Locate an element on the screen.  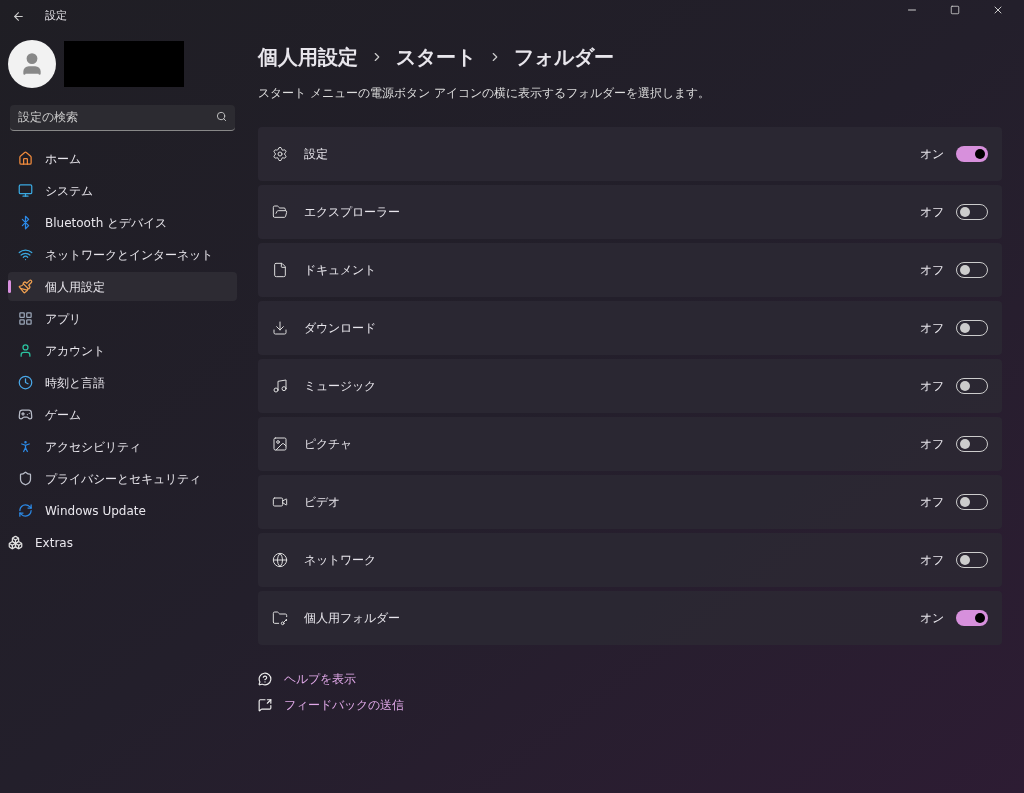
avatar is located at coordinates (32, 64).